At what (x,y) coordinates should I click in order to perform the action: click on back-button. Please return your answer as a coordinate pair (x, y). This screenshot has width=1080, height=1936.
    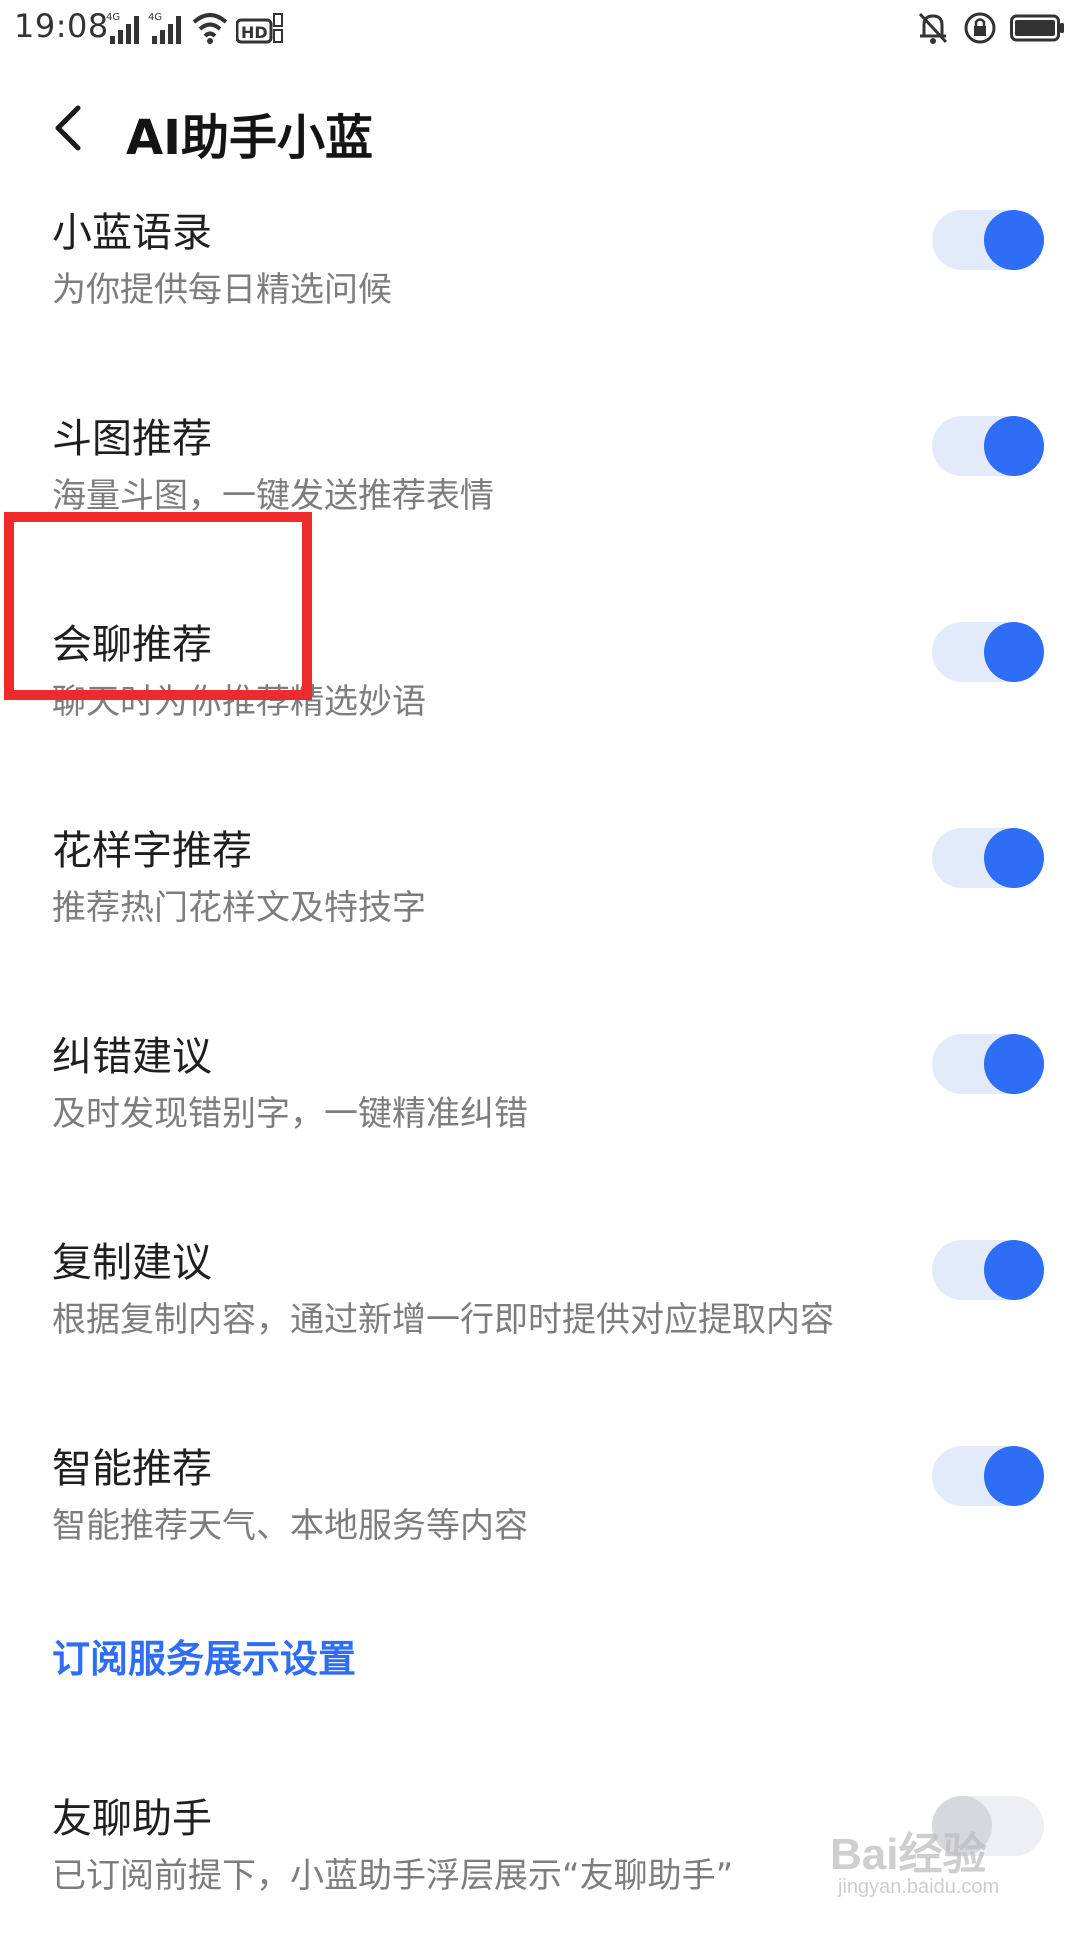
    Looking at the image, I should click on (68, 128).